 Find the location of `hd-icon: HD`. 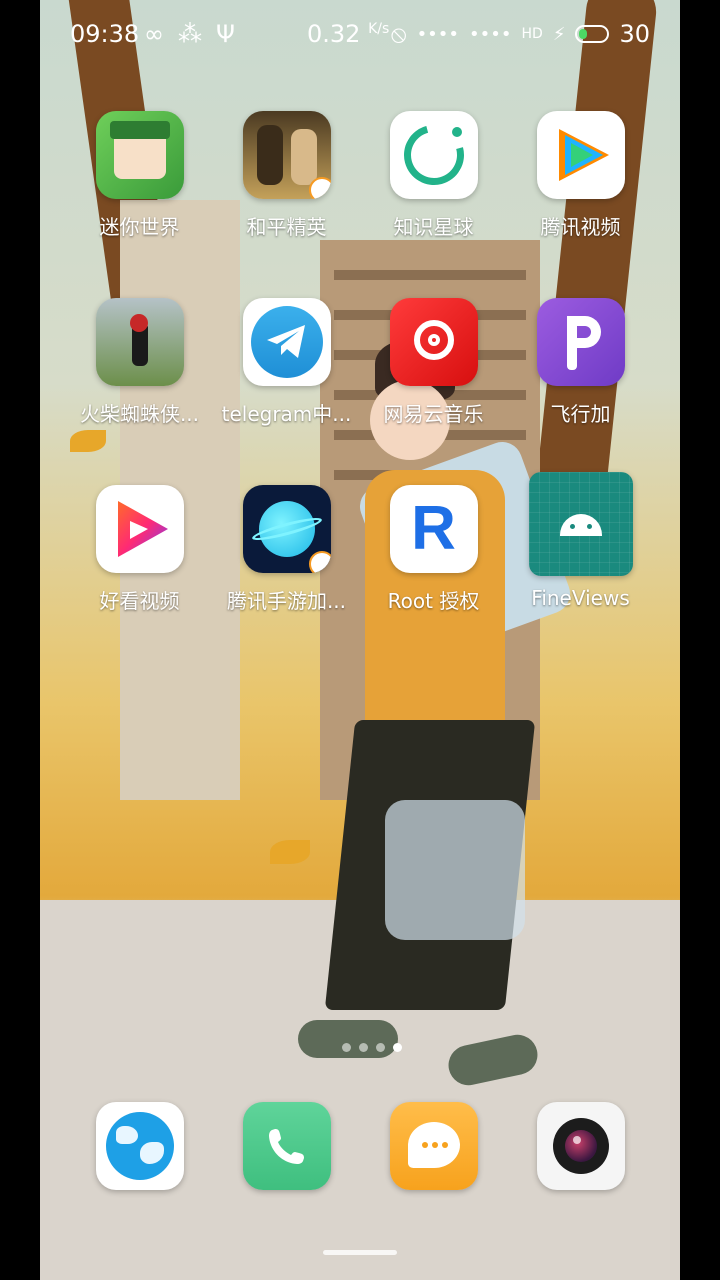

hd-icon: HD is located at coordinates (532, 34).